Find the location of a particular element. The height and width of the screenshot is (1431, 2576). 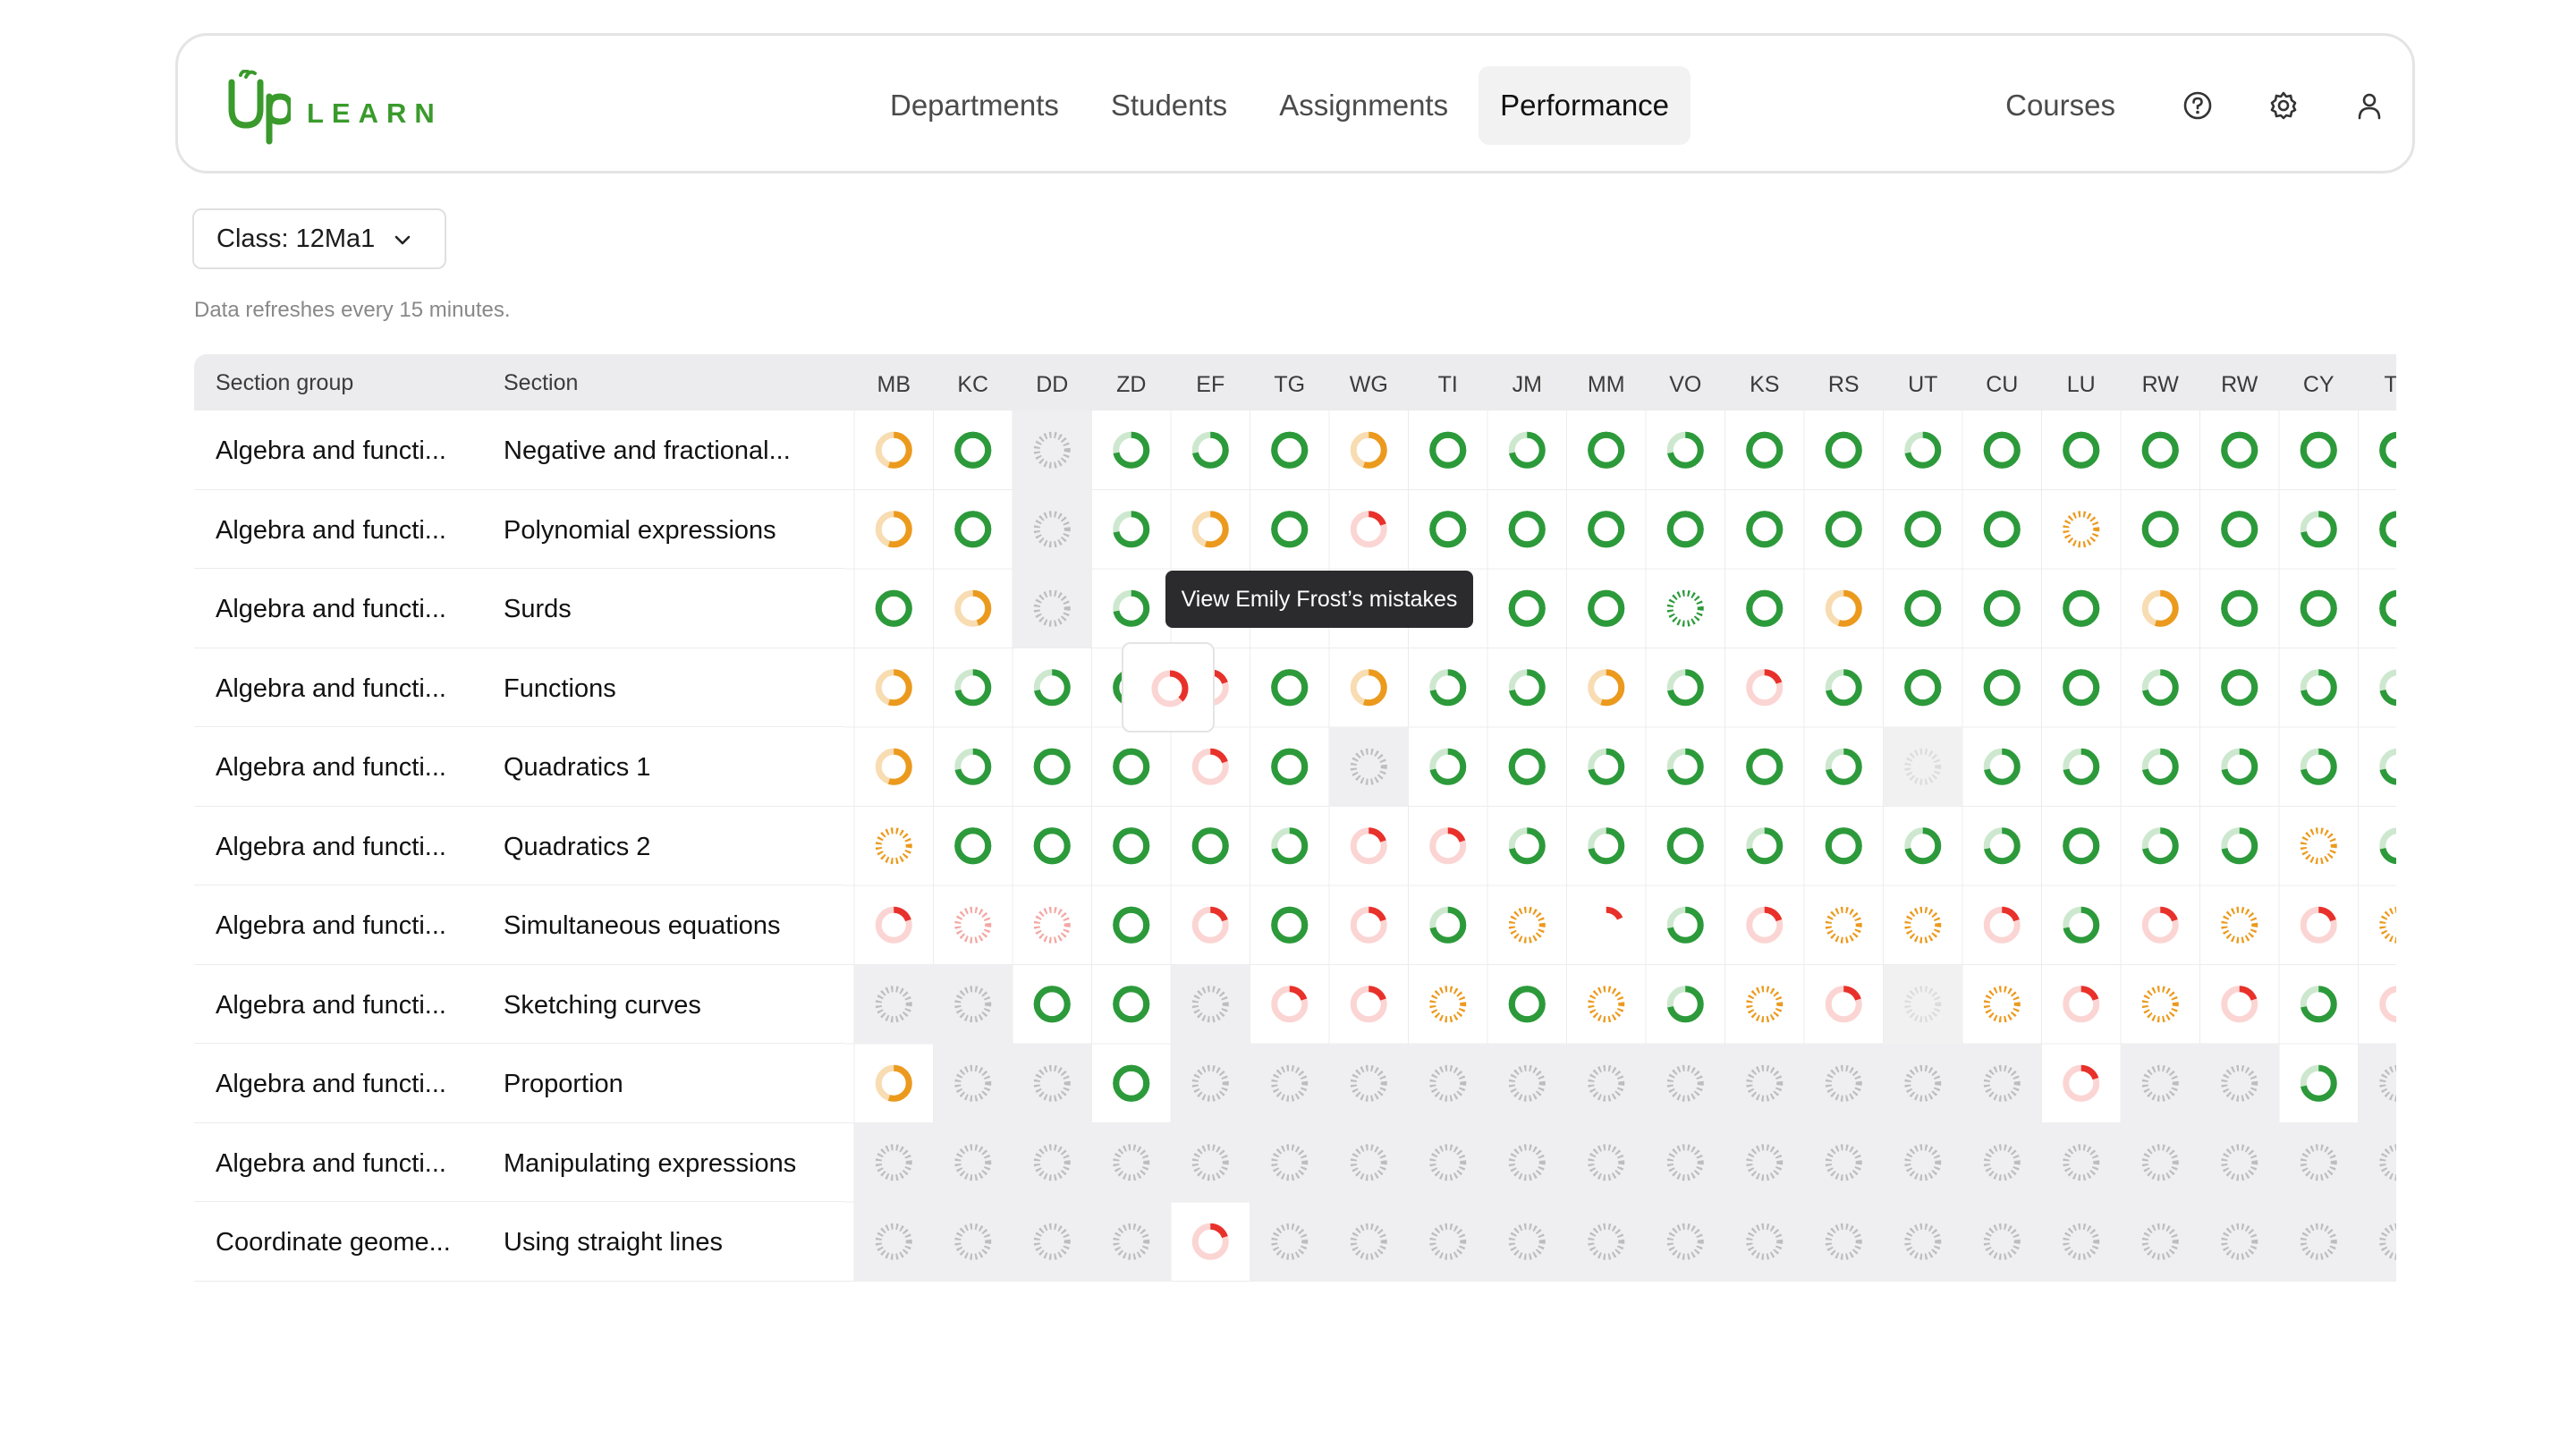

settings-icon is located at coordinates (2283, 106).